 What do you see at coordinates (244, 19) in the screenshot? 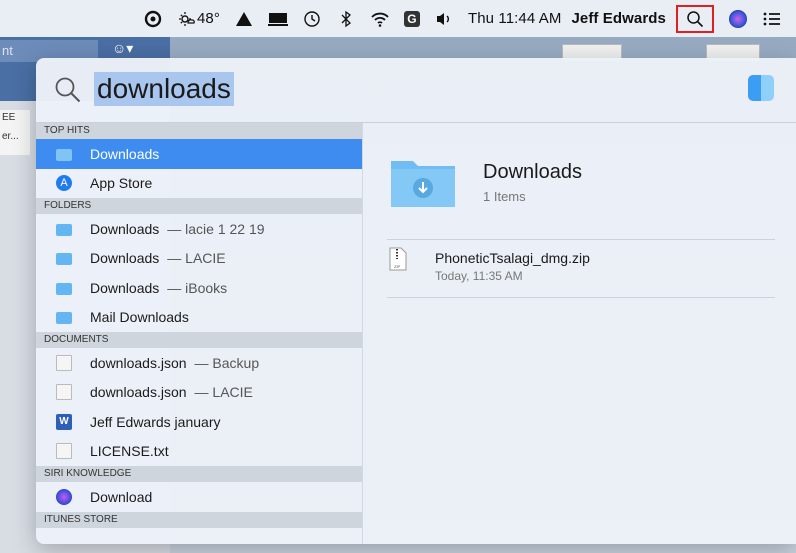
I see `google-drive-icon` at bounding box center [244, 19].